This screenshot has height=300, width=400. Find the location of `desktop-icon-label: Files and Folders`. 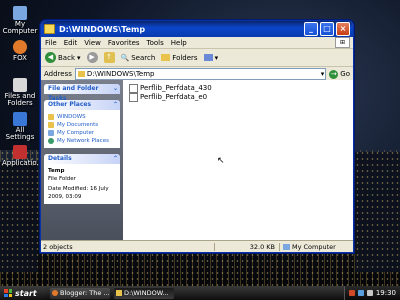

desktop-icon-label: Files and Folders is located at coordinates (20, 99).